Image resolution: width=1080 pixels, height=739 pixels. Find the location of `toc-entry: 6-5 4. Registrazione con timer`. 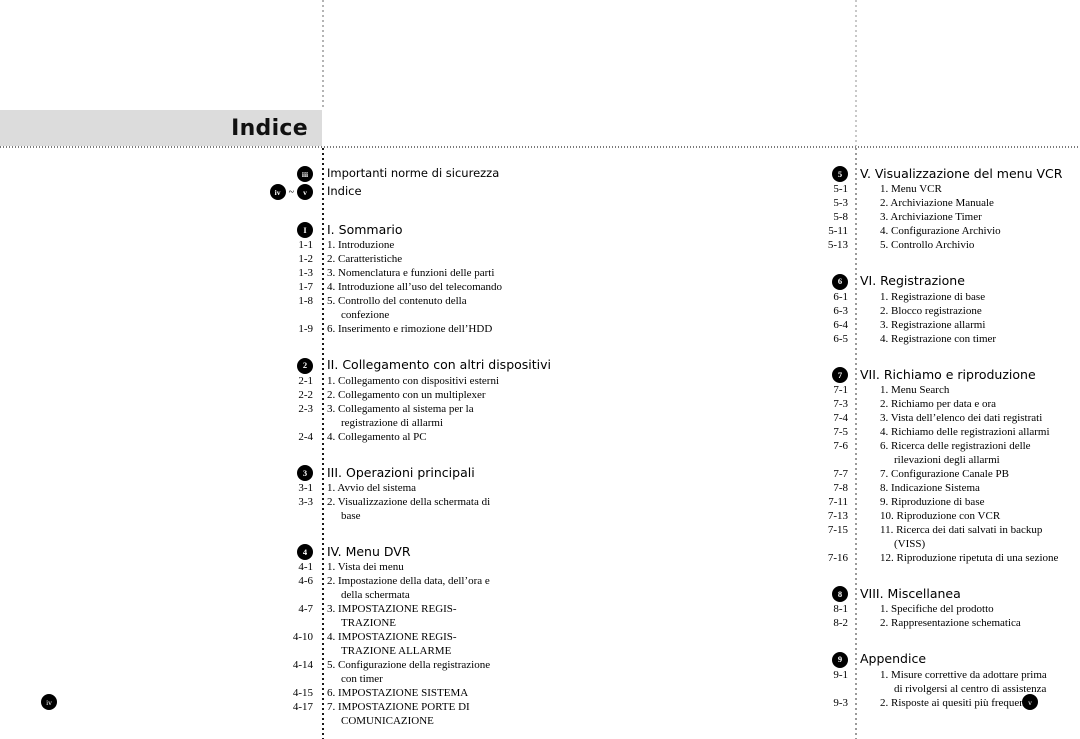

toc-entry: 6-5 4. Registrazione con timer is located at coordinates (806, 339).